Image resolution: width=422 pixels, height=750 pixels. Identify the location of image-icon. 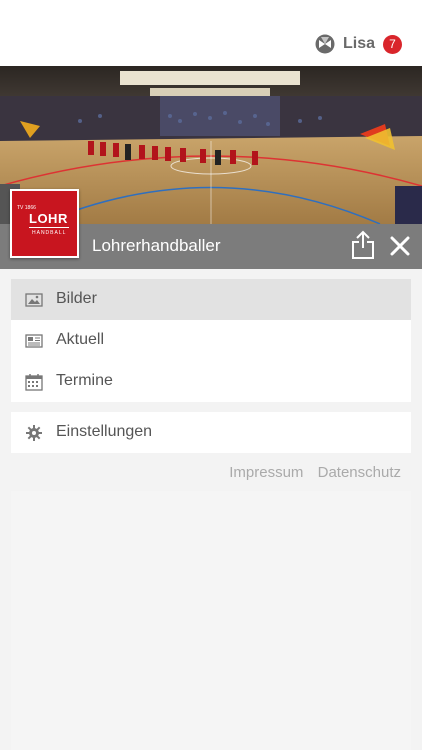
(34, 300).